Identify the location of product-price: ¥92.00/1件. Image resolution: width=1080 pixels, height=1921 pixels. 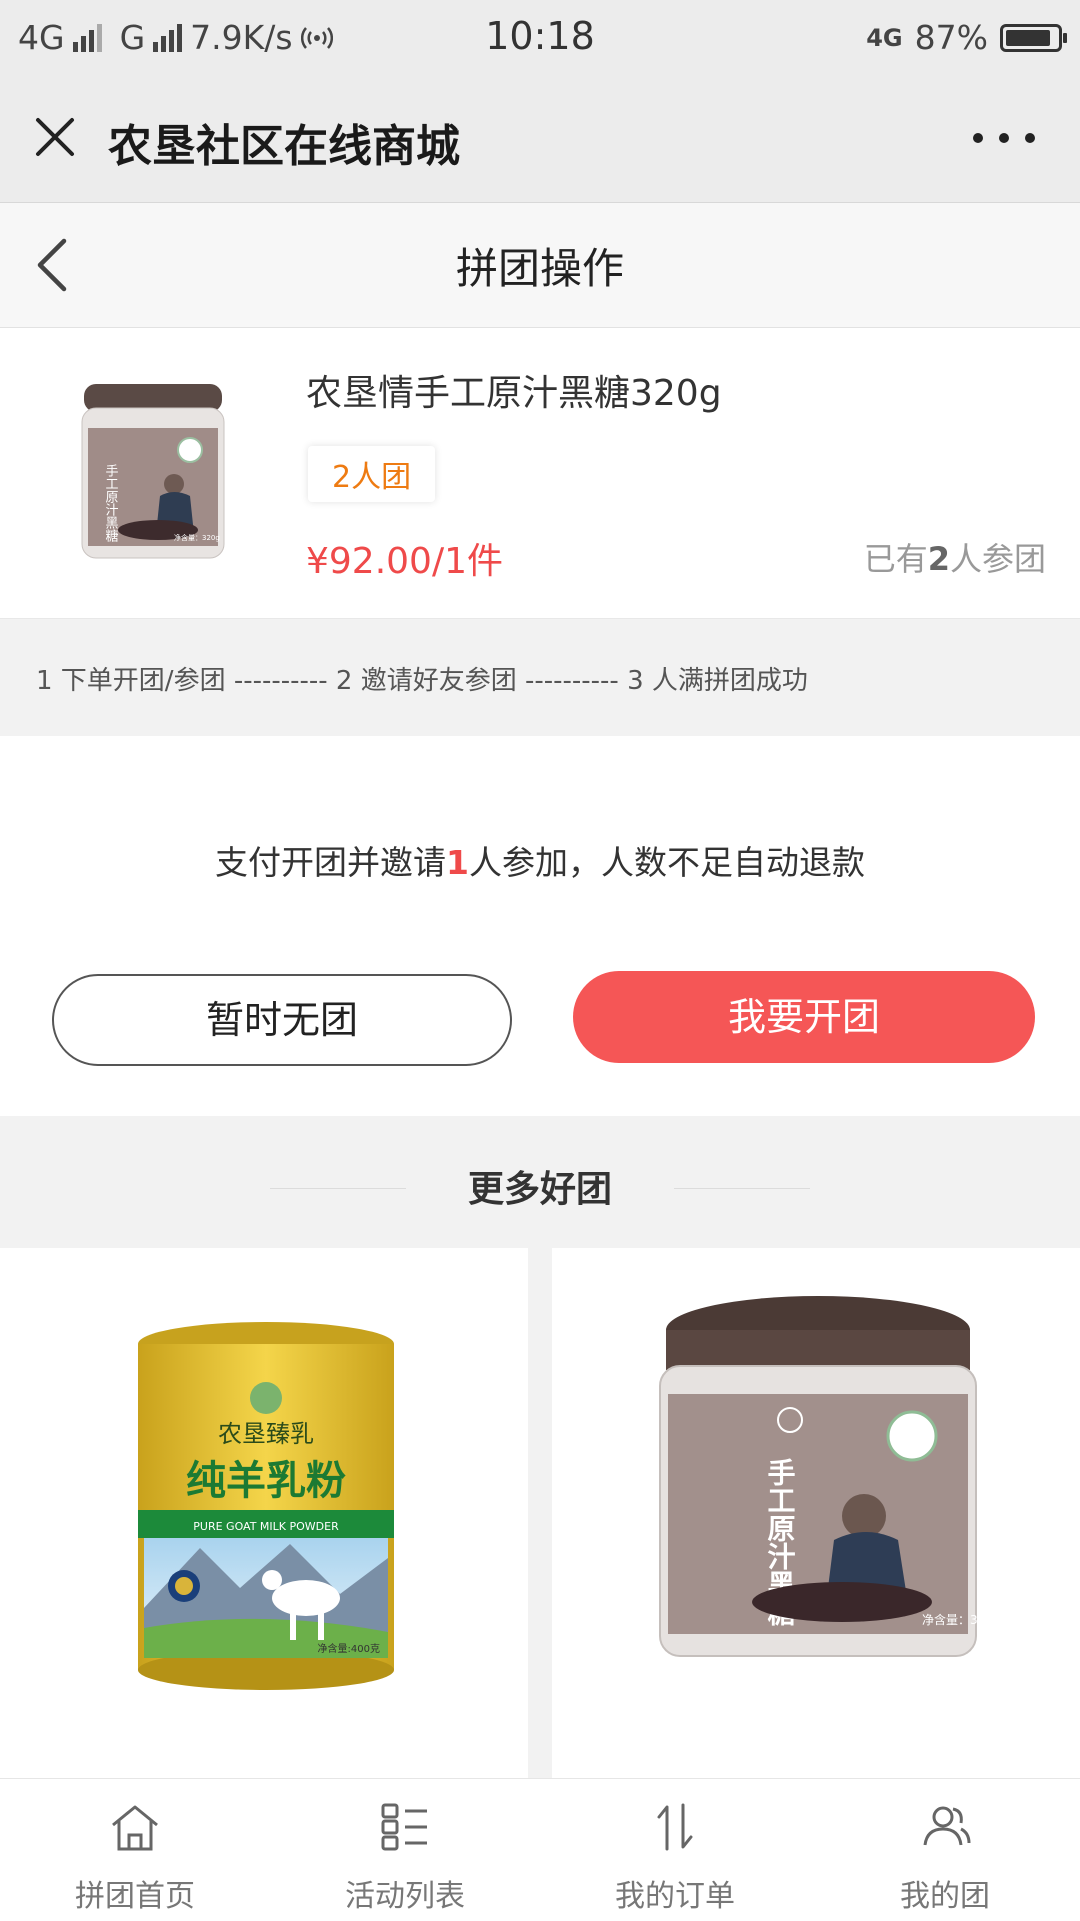
(404, 561).